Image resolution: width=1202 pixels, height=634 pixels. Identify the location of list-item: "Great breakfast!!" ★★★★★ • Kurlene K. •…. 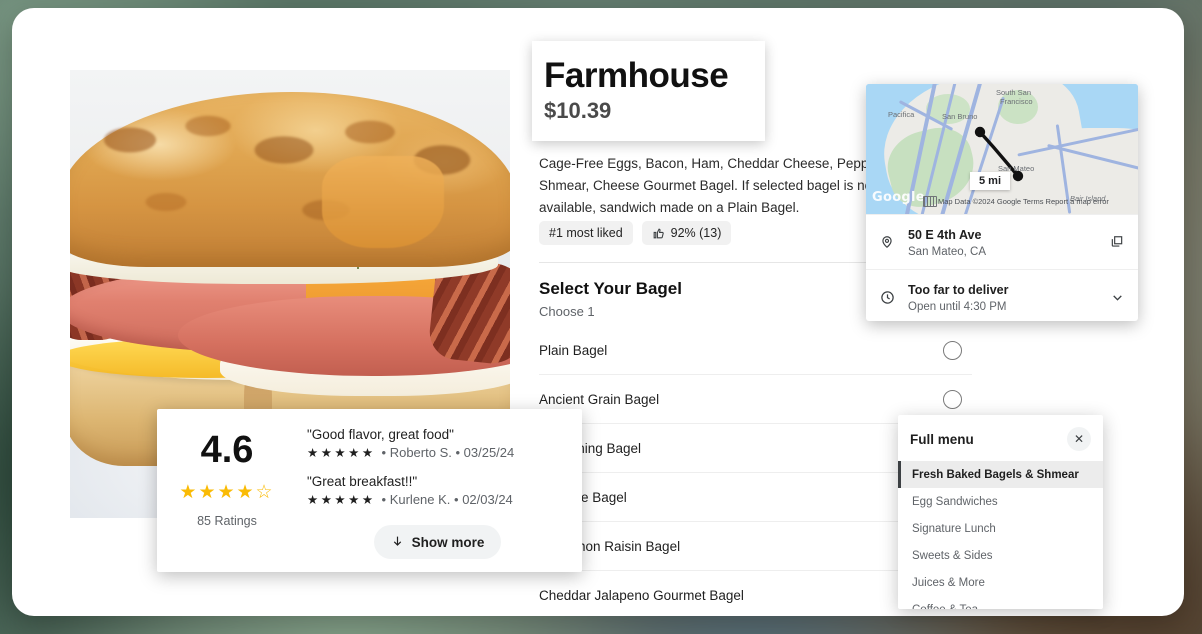
(437, 490).